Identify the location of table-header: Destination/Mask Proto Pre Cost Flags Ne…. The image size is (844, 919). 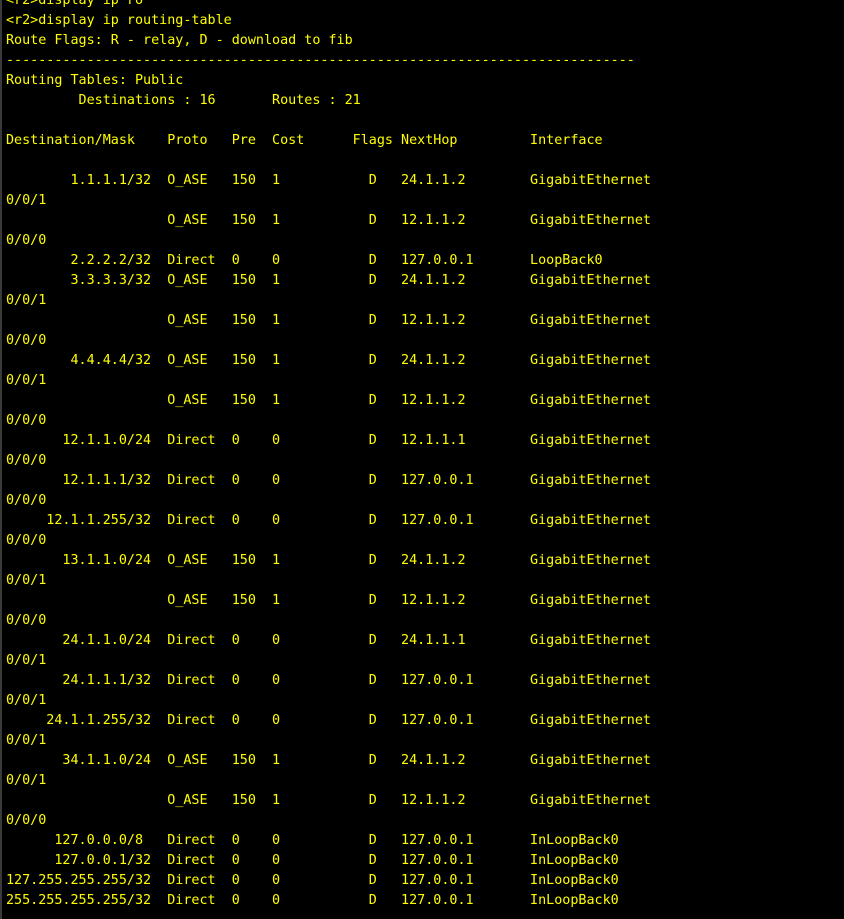
(304, 140).